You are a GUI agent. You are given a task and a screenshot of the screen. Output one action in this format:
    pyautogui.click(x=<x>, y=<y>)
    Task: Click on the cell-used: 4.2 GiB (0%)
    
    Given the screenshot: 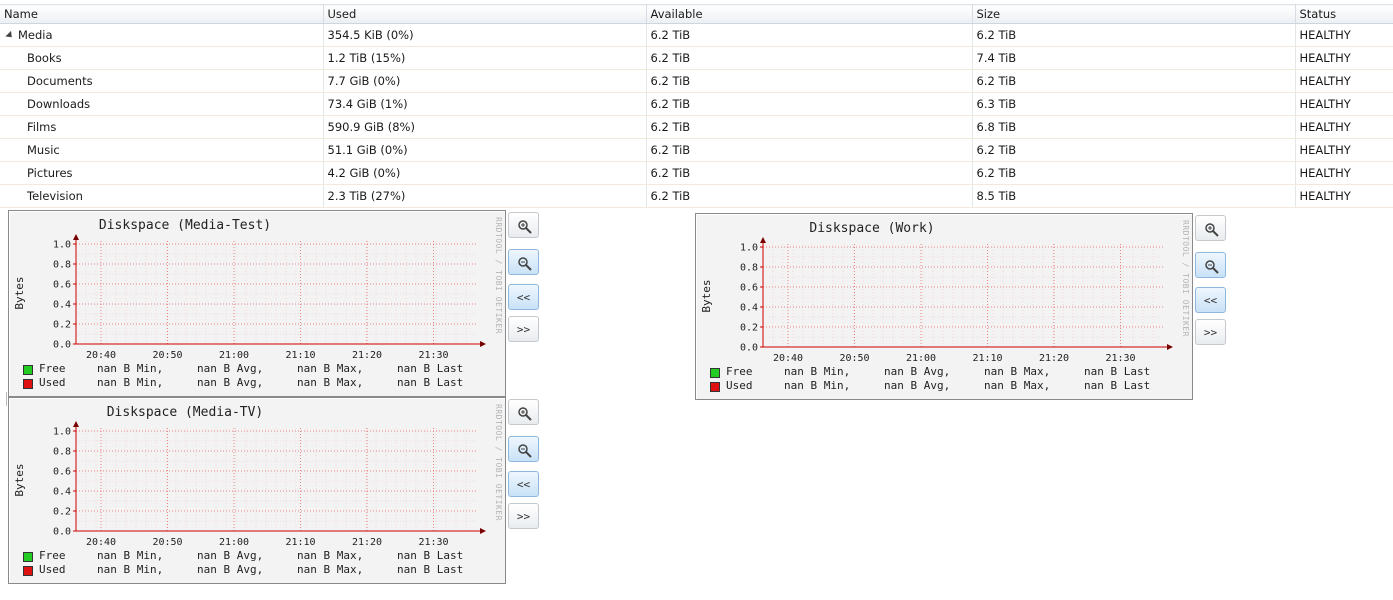 What is the action you would take?
    pyautogui.click(x=485, y=173)
    